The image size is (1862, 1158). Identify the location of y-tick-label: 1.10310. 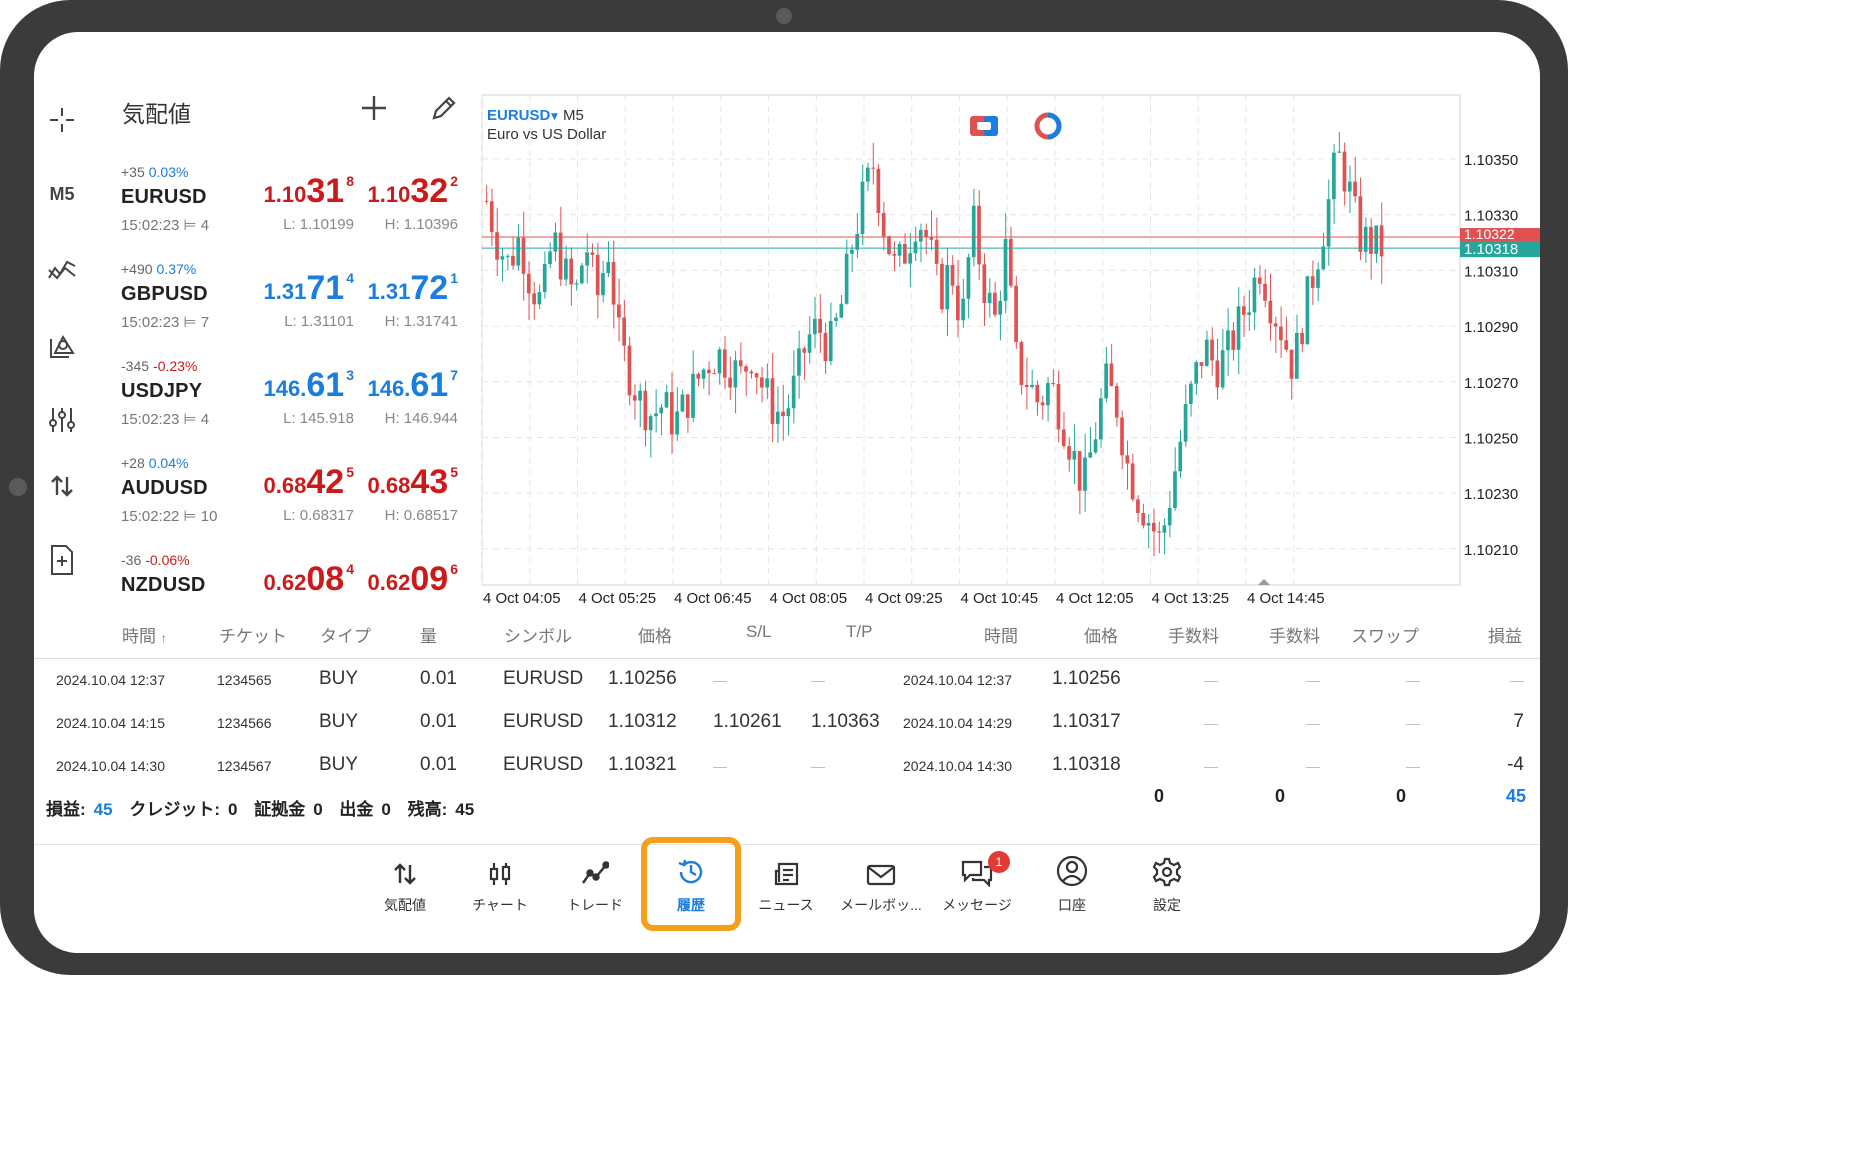
(1491, 271).